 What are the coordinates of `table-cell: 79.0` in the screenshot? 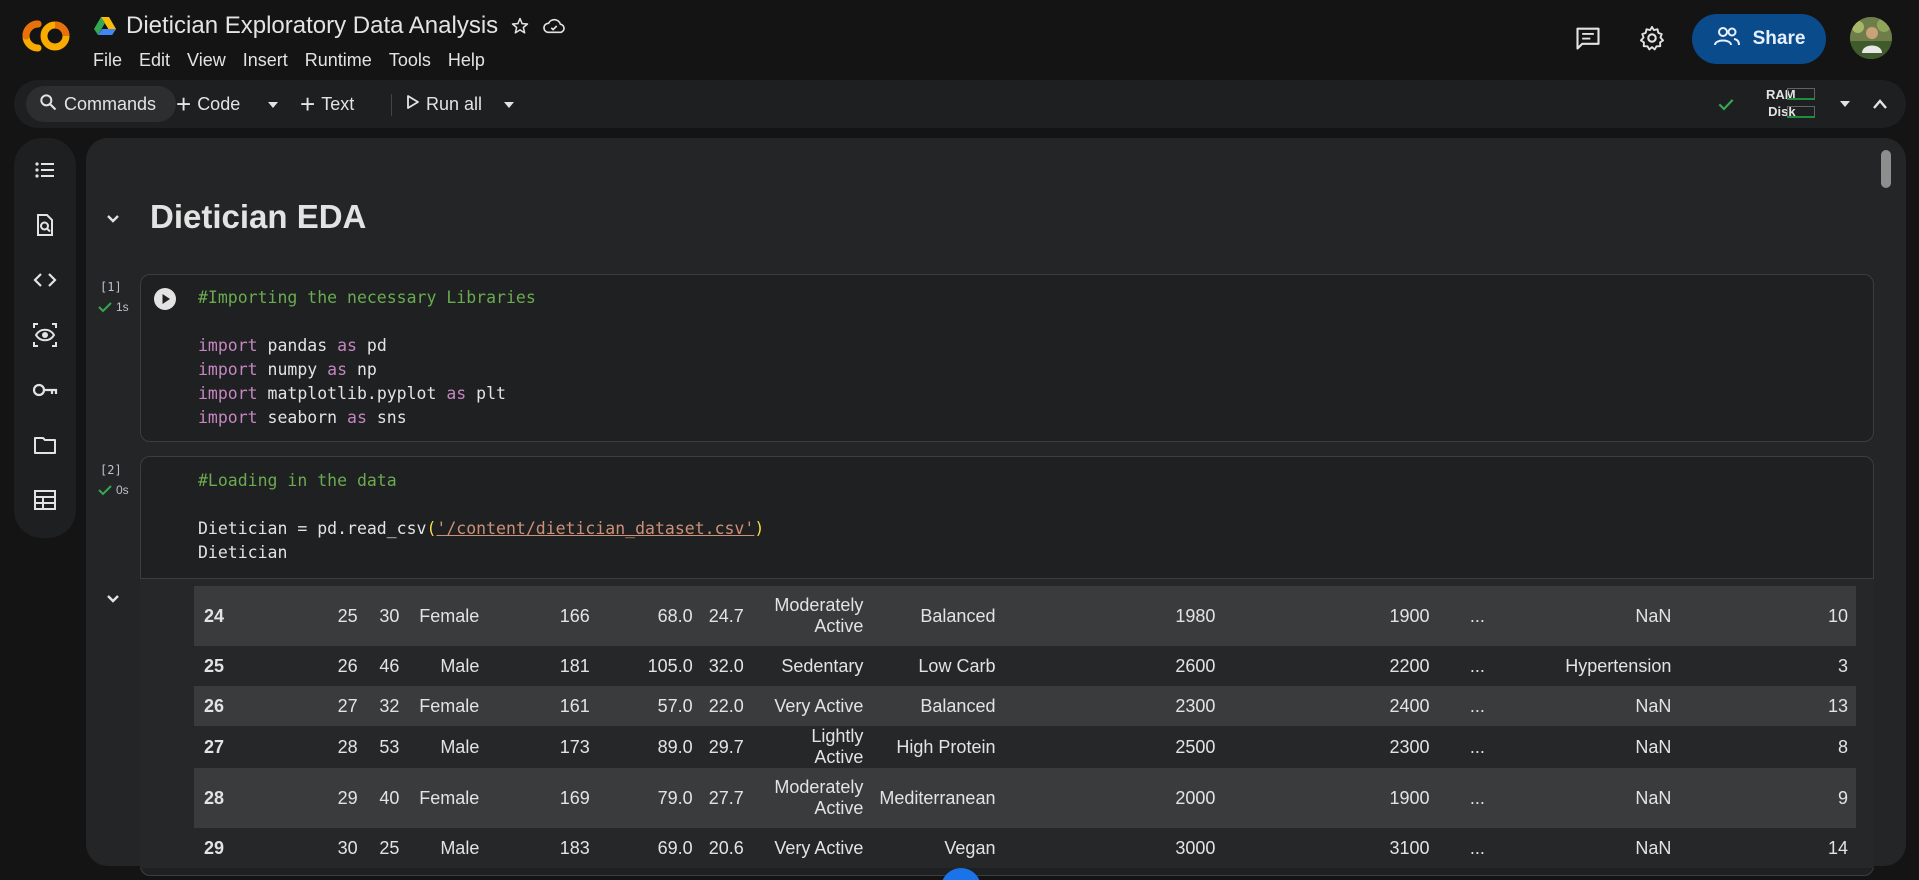 It's located at (675, 797).